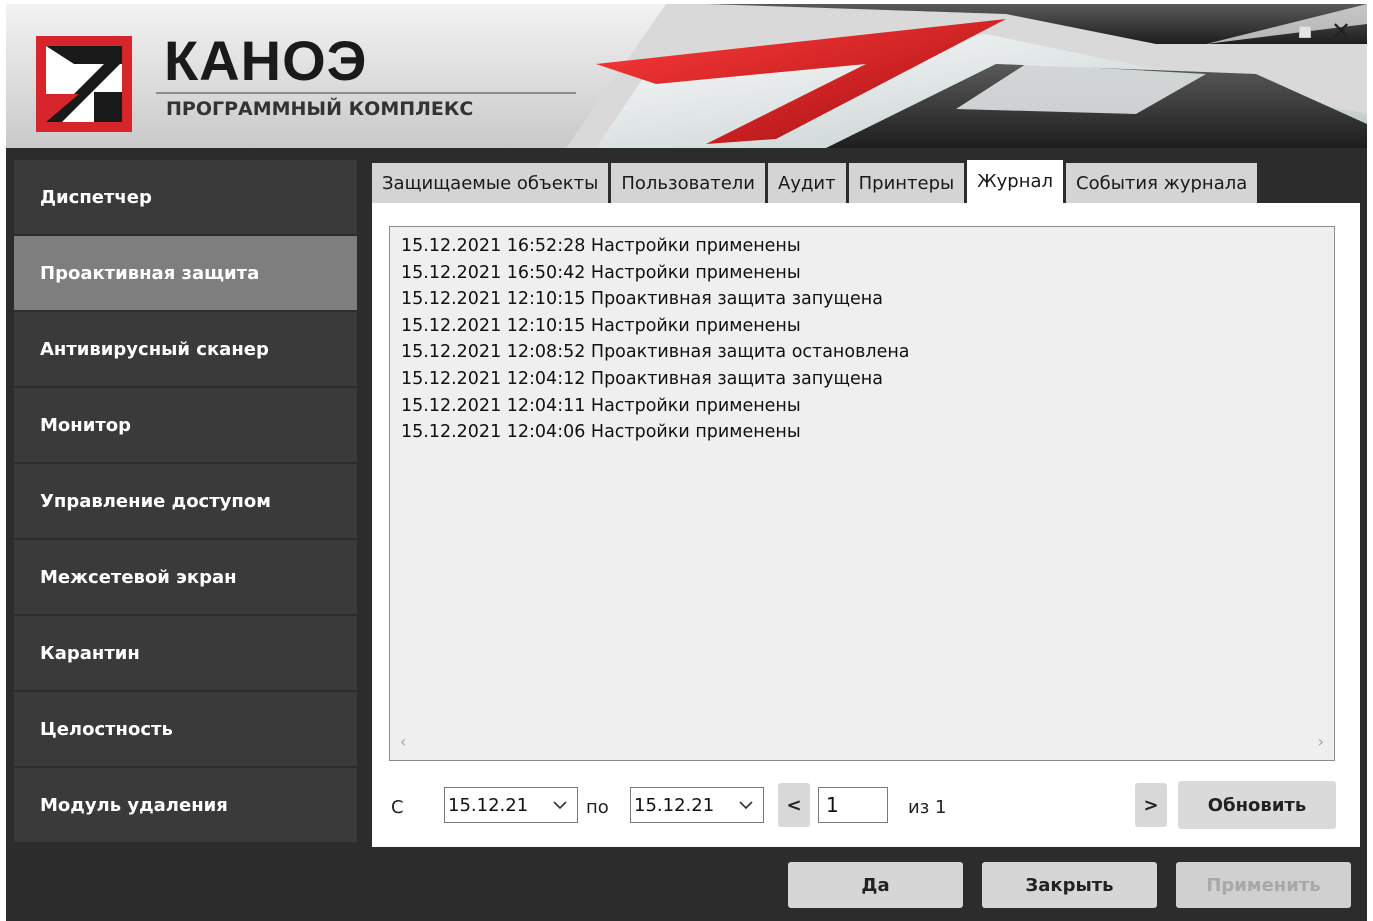 Image resolution: width=1373 pixels, height=921 pixels. What do you see at coordinates (1015, 181) in the screenshot?
I see `tab-journal: Журнал` at bounding box center [1015, 181].